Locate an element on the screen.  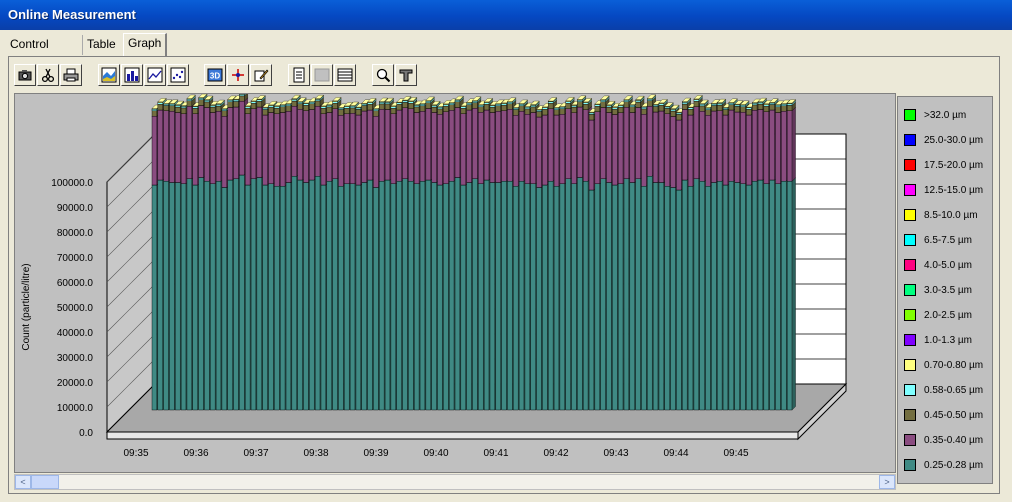
scatter-chart-icon is located at coordinates (178, 75).